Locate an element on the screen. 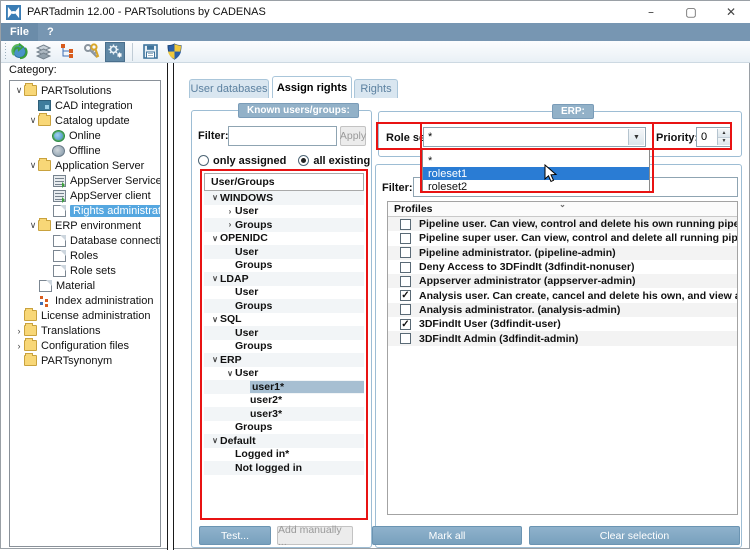 This screenshot has height=550, width=750. tree-item: ∨ Catalog update is located at coordinates (85, 120).